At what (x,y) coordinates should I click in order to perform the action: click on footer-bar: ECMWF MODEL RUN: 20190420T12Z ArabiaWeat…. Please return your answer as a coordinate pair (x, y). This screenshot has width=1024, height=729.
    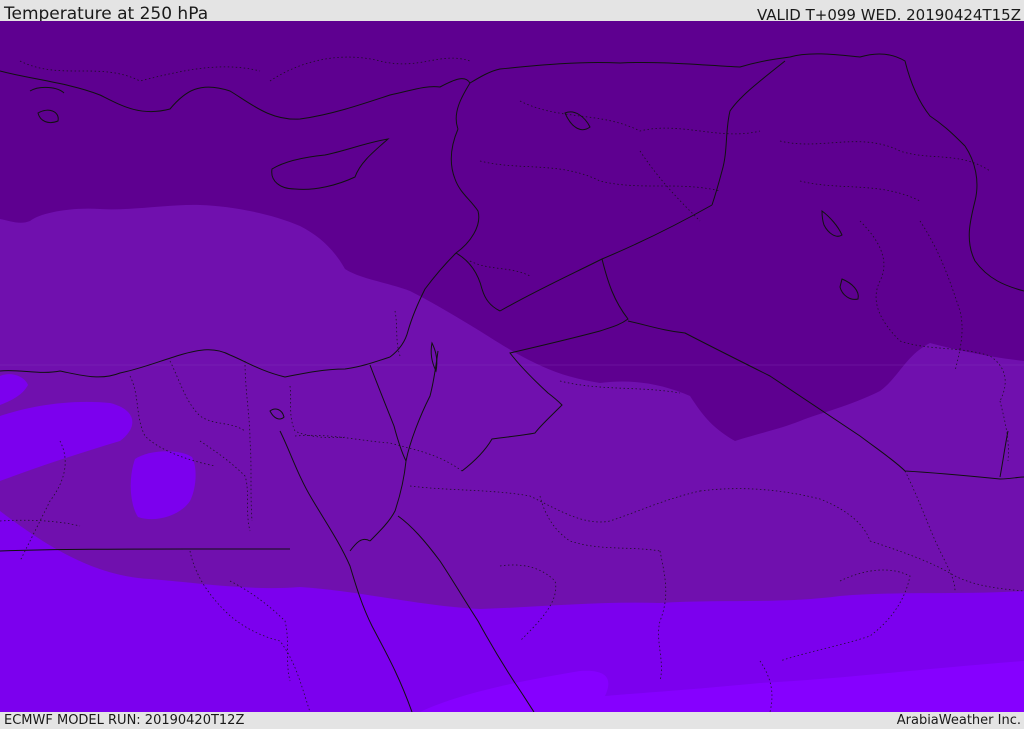
    Looking at the image, I should click on (512, 720).